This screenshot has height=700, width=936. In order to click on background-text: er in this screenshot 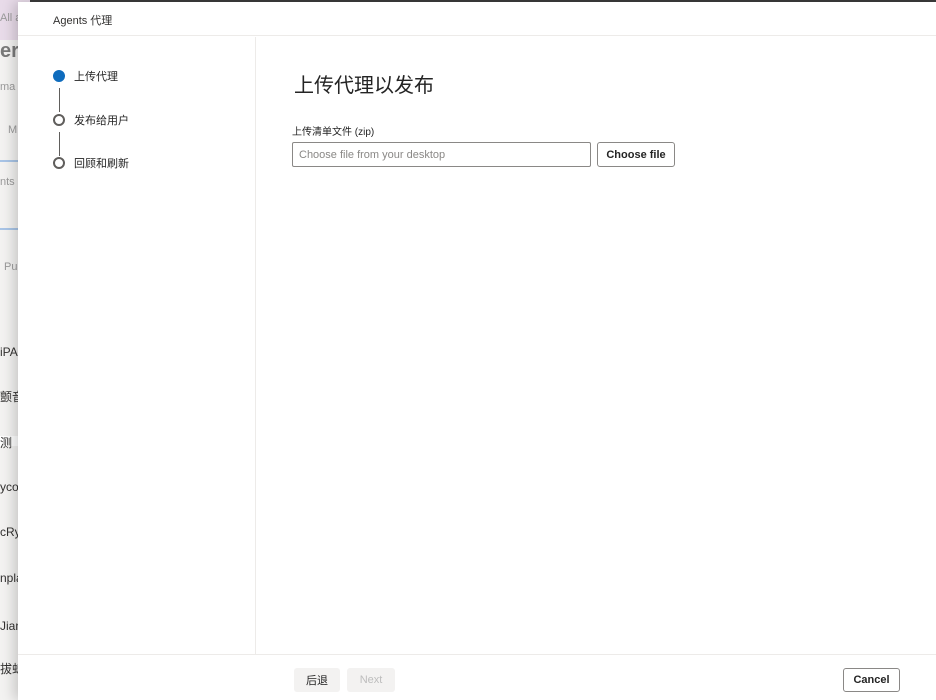, I will do `click(9, 51)`.